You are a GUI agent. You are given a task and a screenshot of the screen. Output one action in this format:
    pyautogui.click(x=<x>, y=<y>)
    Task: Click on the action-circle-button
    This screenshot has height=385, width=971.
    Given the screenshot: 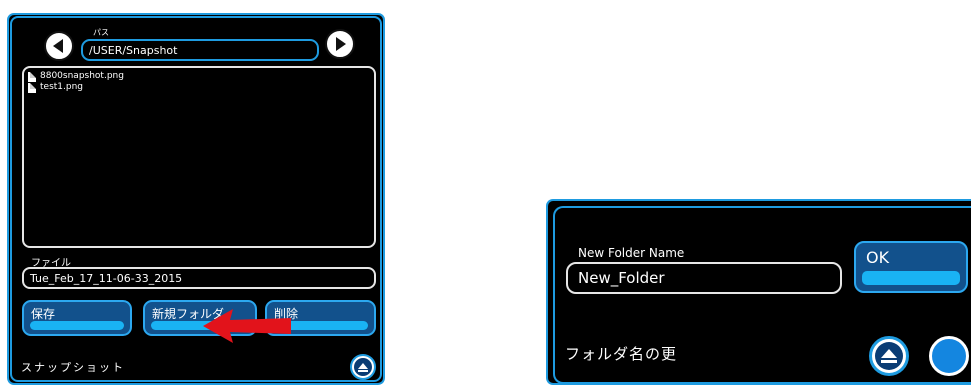 What is the action you would take?
    pyautogui.click(x=949, y=356)
    